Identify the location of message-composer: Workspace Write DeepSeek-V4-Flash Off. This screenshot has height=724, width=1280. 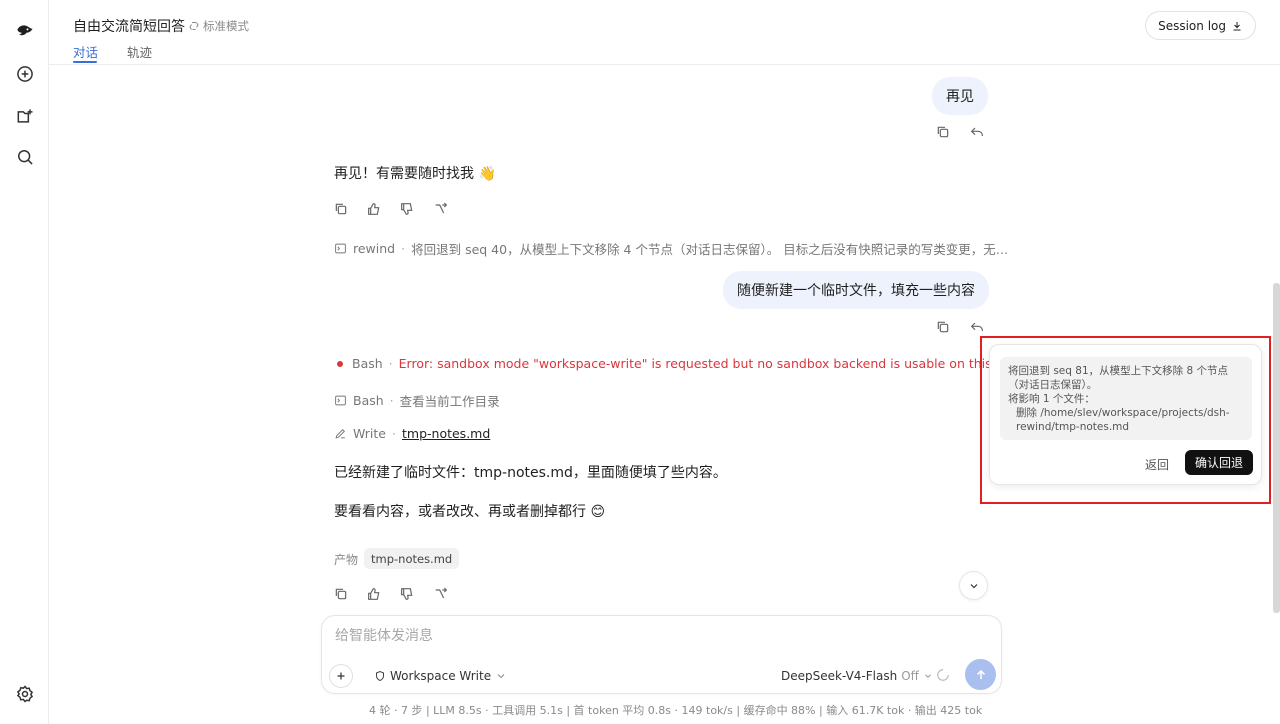
(661, 654).